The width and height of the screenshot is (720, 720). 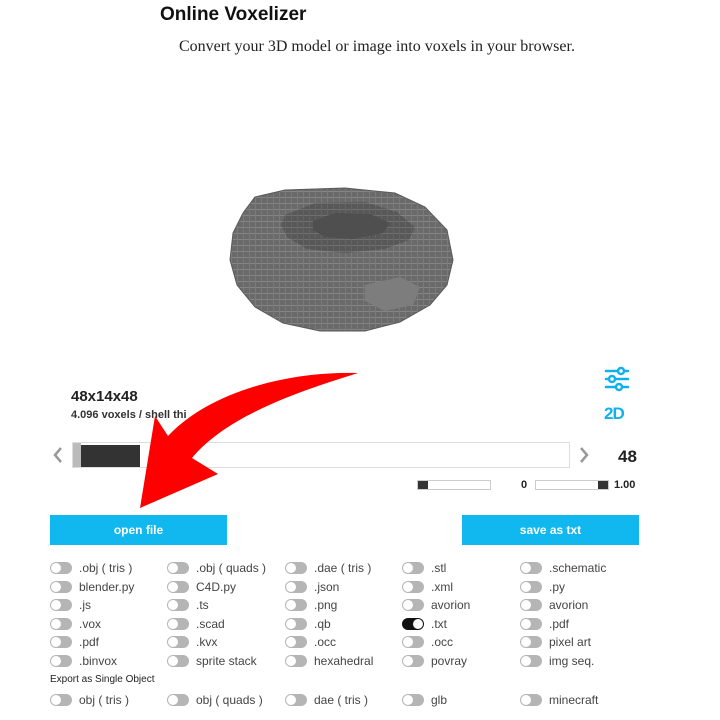 I want to click on format-label: .pdf, so click(x=559, y=624).